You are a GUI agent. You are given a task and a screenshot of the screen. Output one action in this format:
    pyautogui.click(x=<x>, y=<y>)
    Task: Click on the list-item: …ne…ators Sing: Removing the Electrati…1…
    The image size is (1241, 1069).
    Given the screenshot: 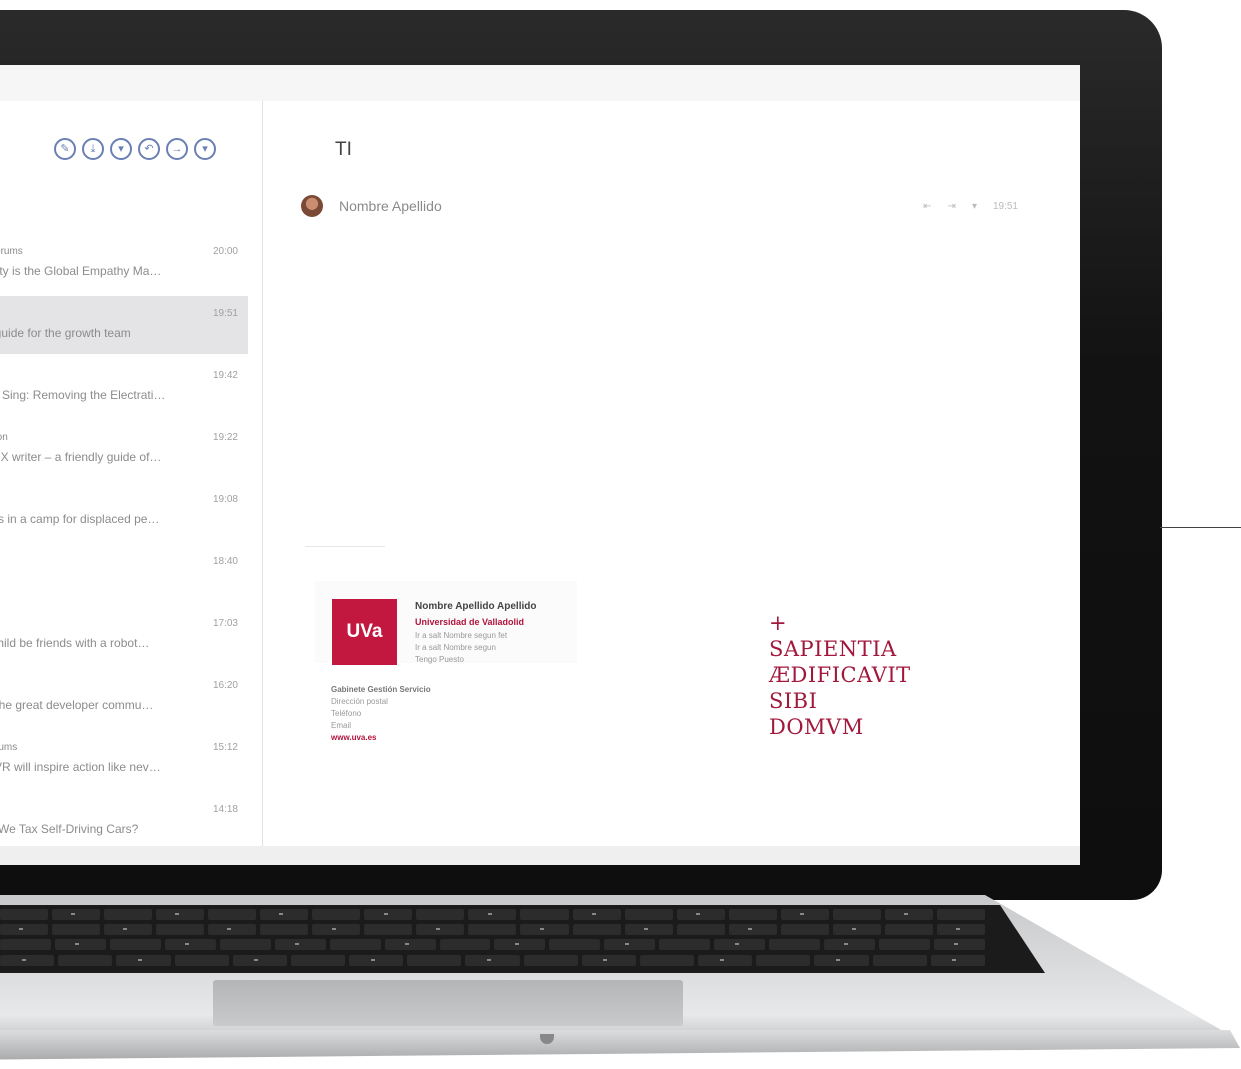 What is the action you would take?
    pyautogui.click(x=124, y=387)
    